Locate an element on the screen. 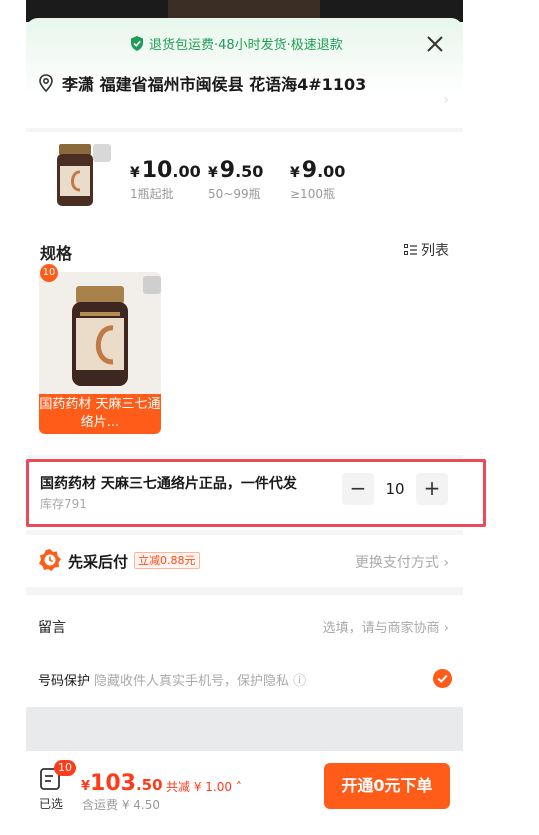 Image resolution: width=539 pixels, height=835 pixels. message-input: 选填，请与商家协商 › is located at coordinates (386, 626).